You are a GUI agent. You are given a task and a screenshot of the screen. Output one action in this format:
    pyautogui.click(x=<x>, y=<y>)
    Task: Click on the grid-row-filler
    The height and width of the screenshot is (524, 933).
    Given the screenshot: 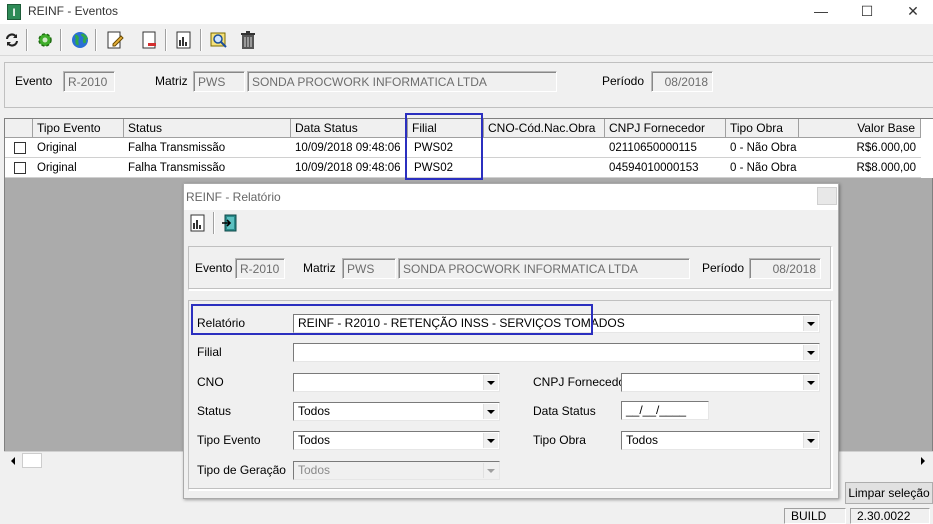 What is the action you would take?
    pyautogui.click(x=927, y=148)
    